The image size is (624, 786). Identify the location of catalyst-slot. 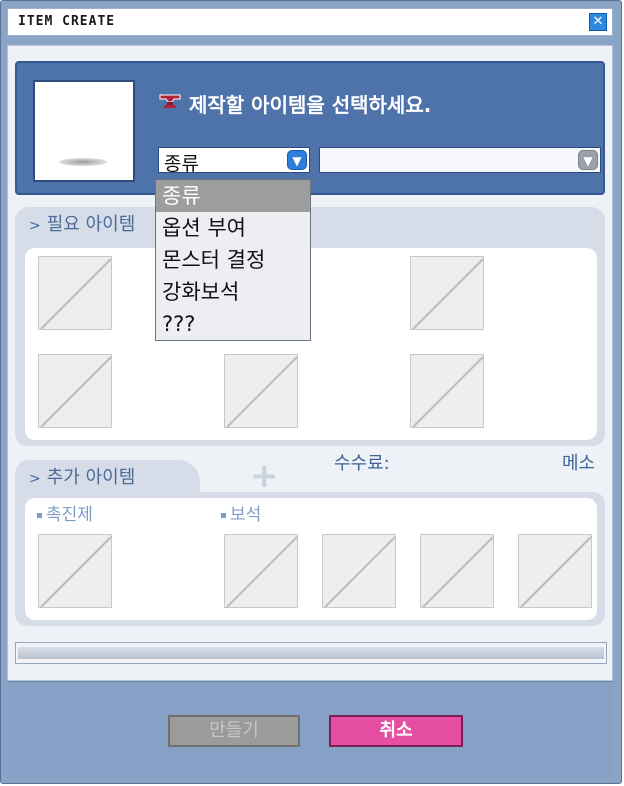
(75, 571).